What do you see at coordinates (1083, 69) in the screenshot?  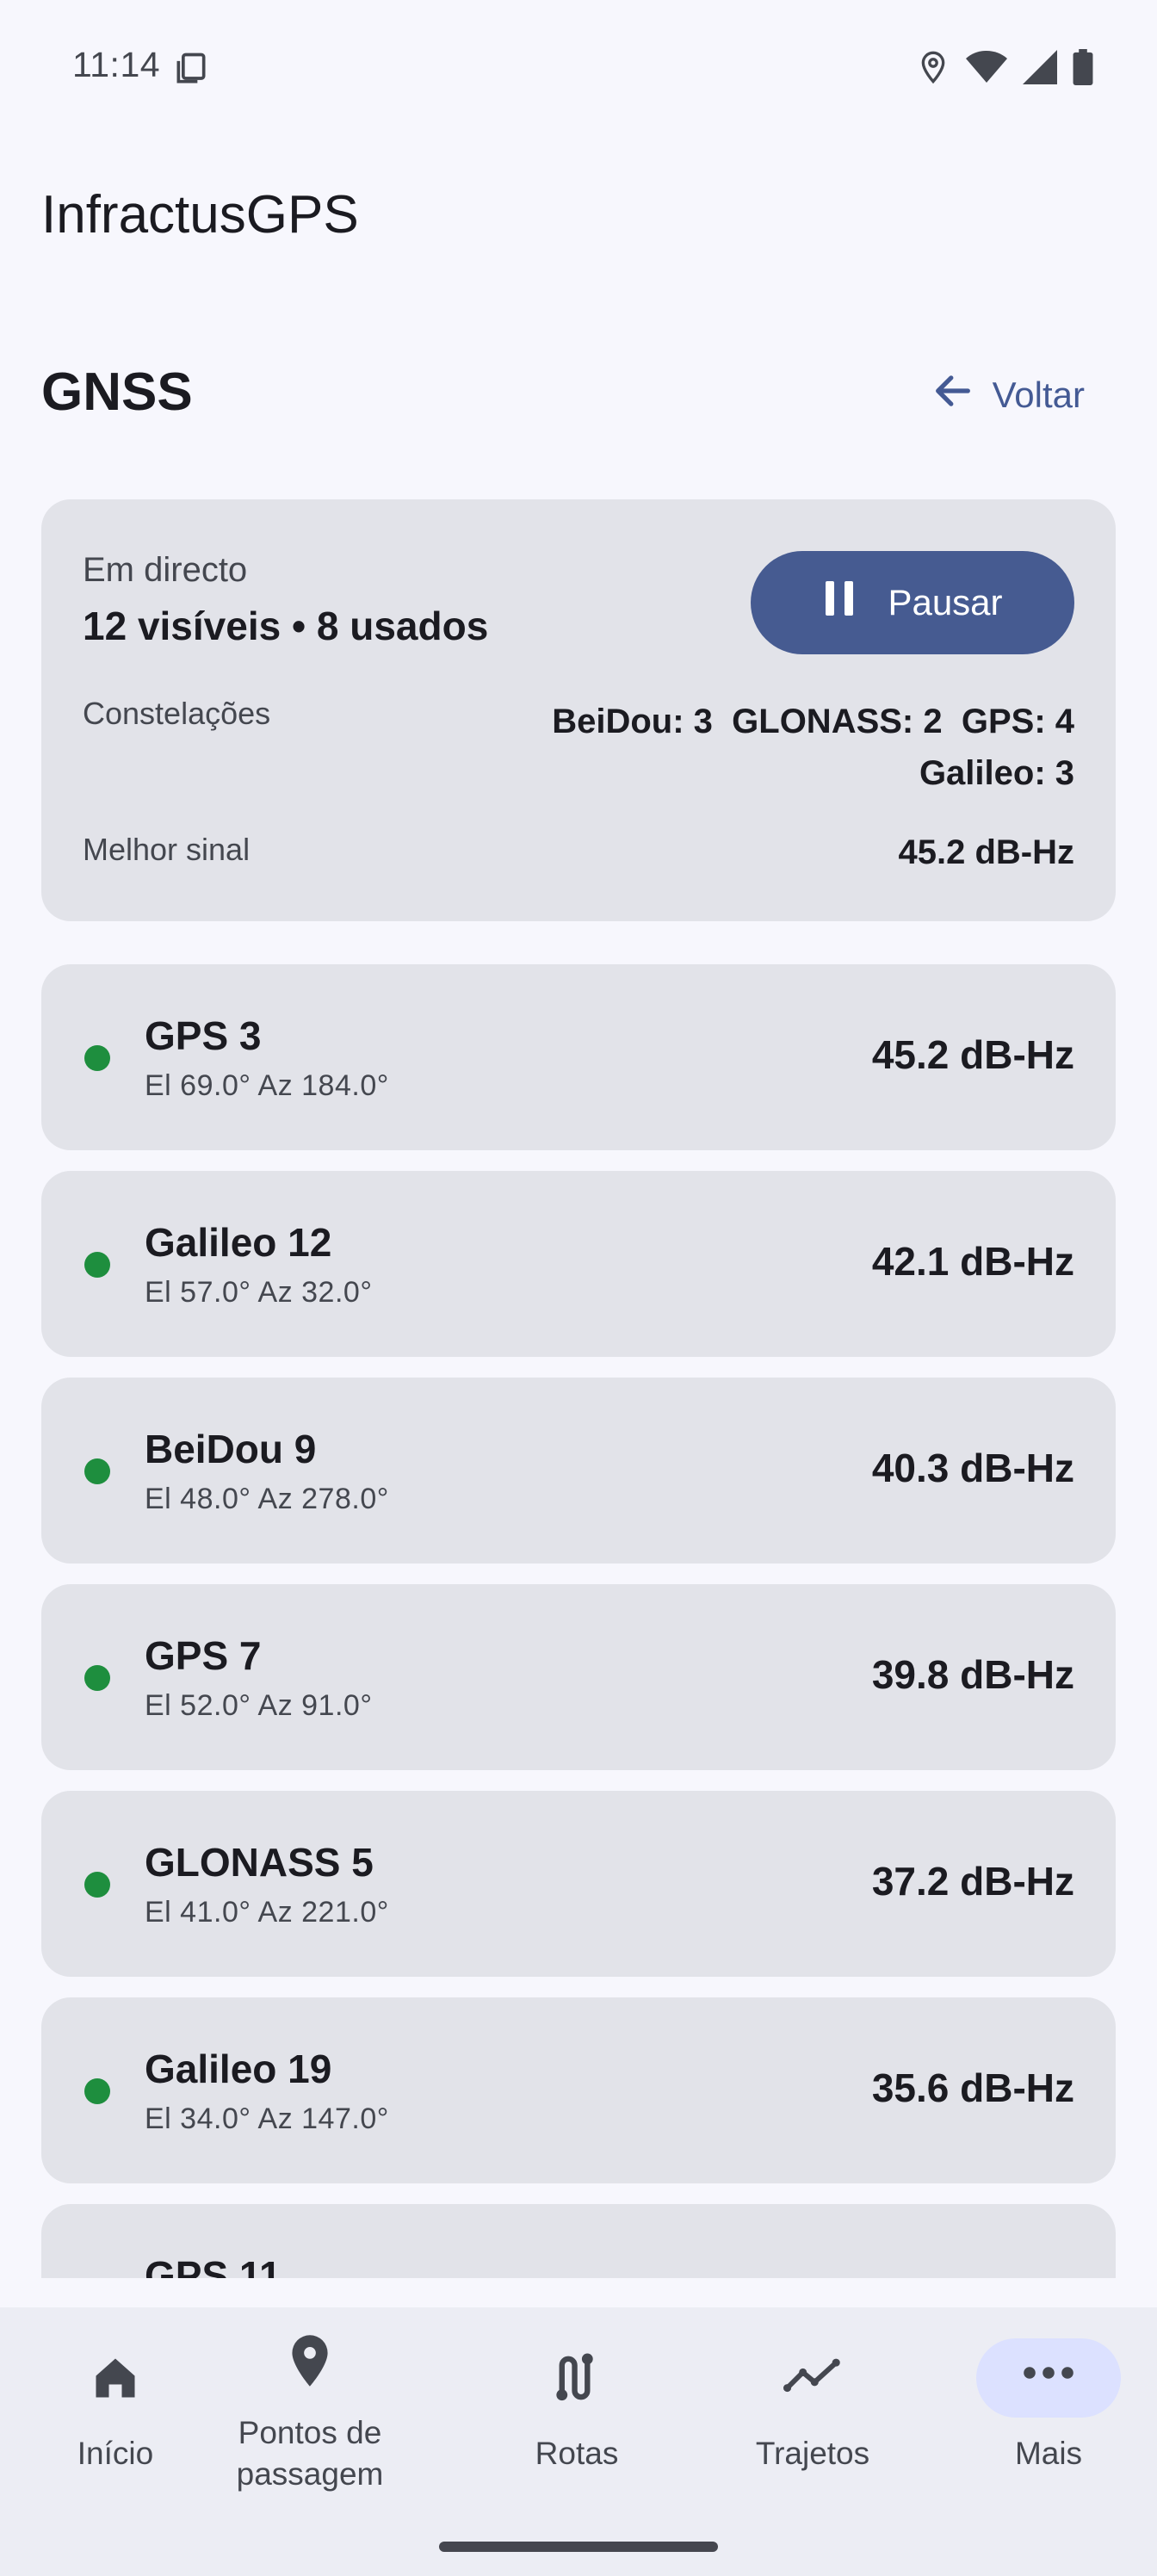 I see `battery-icon` at bounding box center [1083, 69].